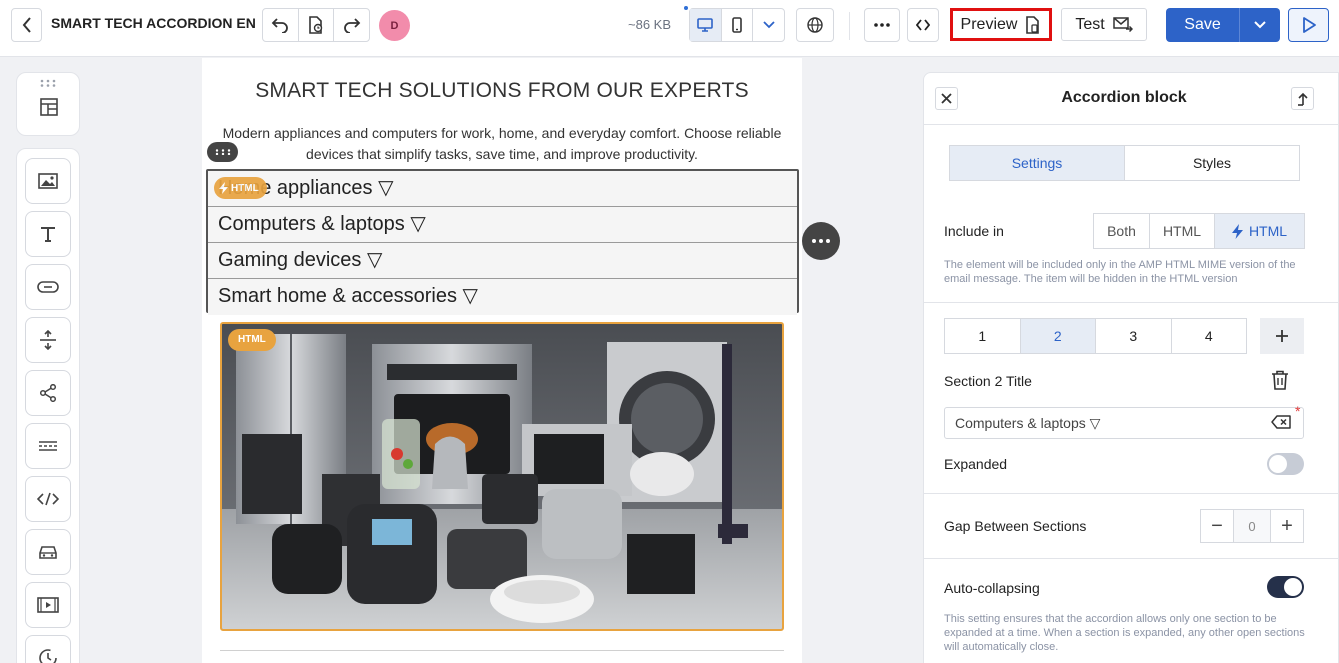  What do you see at coordinates (1033, 24) in the screenshot?
I see `preview-device-icon` at bounding box center [1033, 24].